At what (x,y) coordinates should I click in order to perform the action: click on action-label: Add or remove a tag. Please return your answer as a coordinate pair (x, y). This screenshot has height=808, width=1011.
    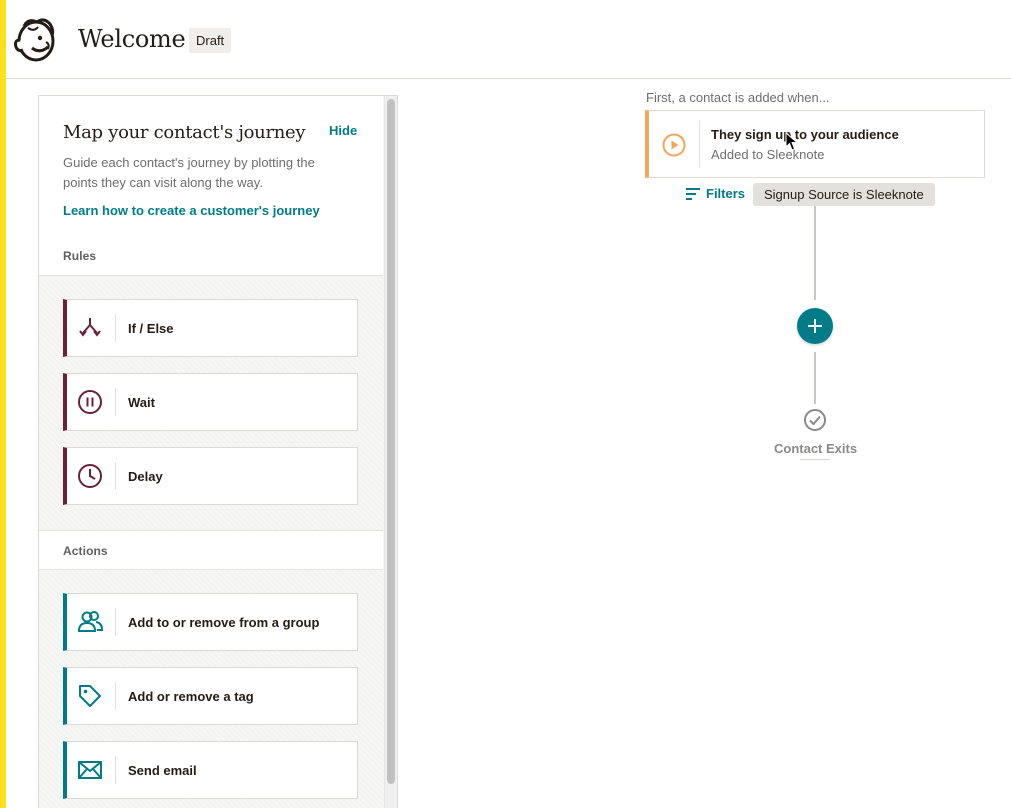
    Looking at the image, I should click on (191, 696).